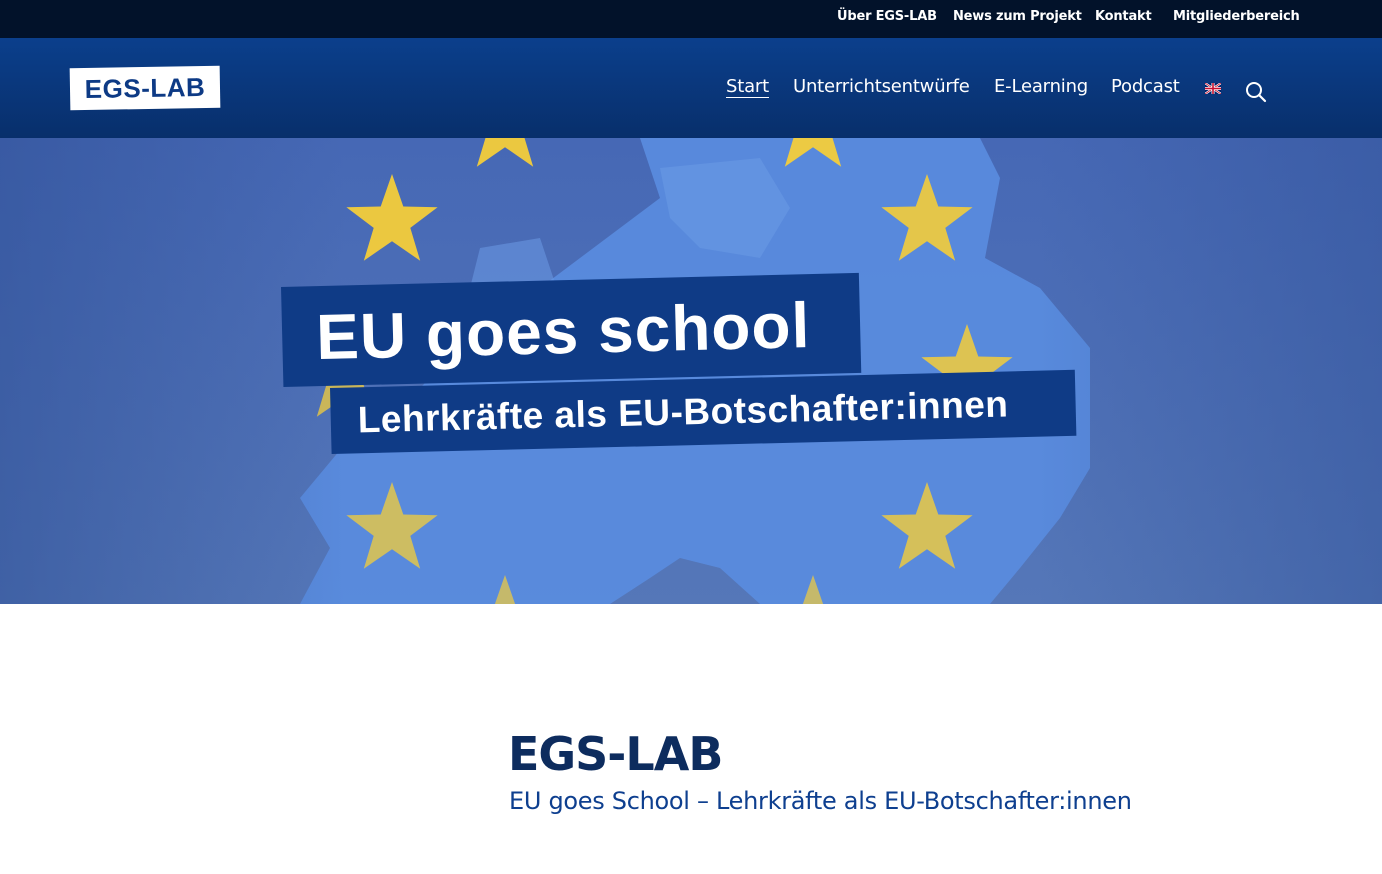 The width and height of the screenshot is (1382, 874). I want to click on nav-item-start: Start, so click(747, 86).